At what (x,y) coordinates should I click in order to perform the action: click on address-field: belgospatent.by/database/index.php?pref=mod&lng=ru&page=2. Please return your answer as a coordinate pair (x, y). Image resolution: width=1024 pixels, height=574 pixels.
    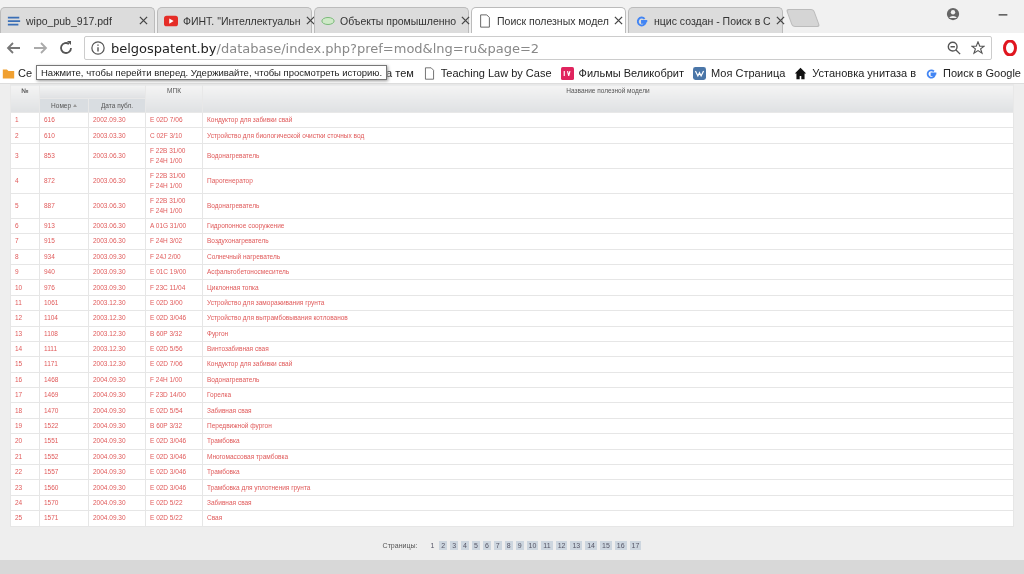
    Looking at the image, I should click on (538, 48).